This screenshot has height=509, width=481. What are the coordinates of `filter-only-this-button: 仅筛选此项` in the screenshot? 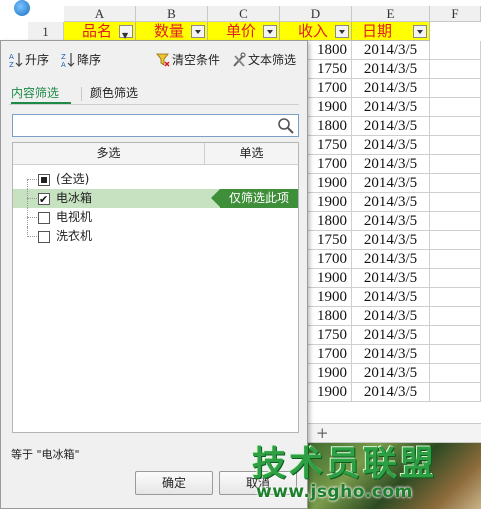 It's located at (254, 198).